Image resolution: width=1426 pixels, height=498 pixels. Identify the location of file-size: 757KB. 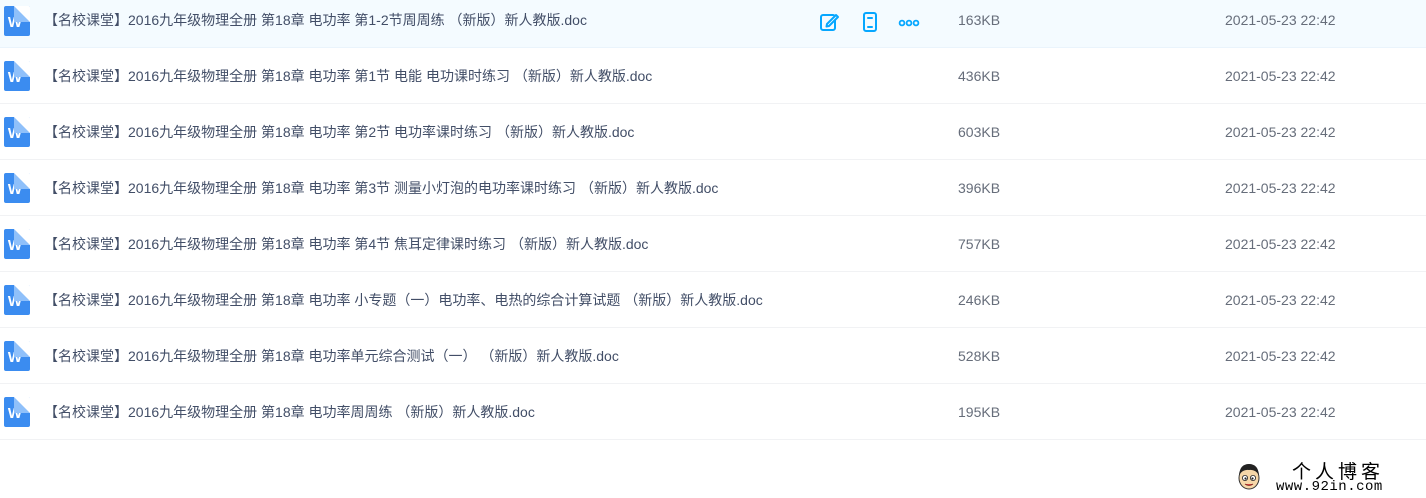
(979, 244).